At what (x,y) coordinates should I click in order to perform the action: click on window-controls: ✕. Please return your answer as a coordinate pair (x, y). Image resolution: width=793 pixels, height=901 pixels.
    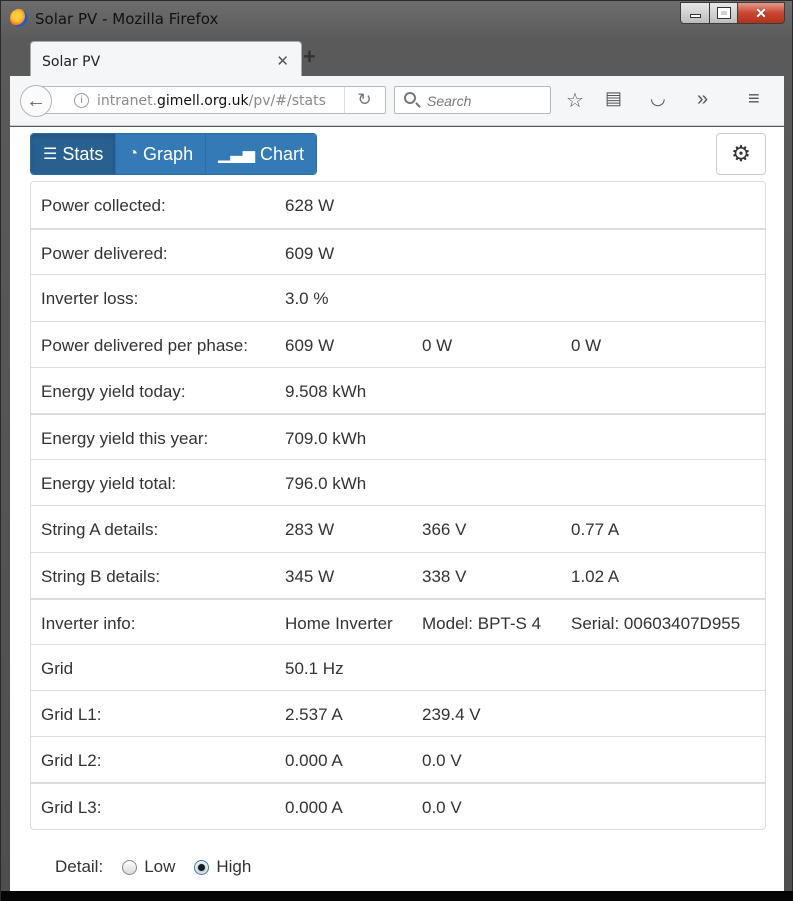
    Looking at the image, I should click on (732, 13).